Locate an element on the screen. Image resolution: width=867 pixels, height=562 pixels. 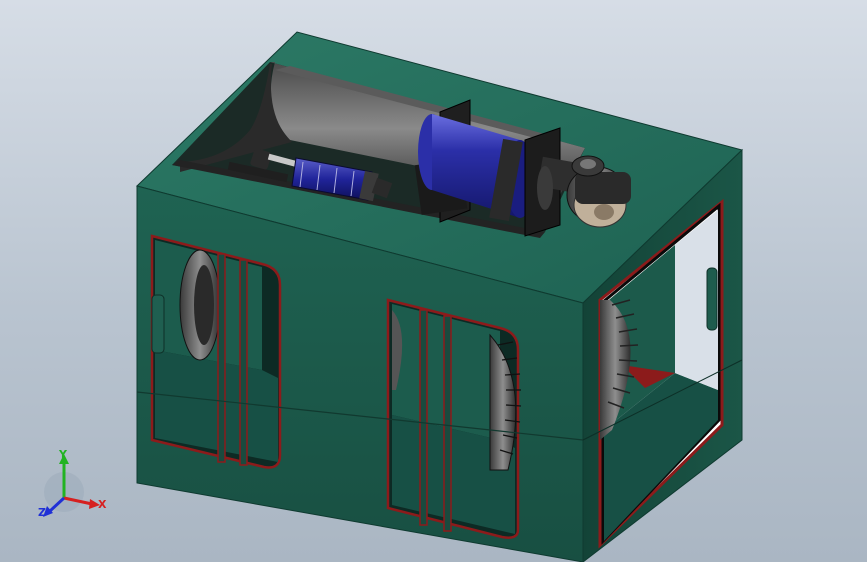
axis-z-label: Z is located at coordinates (42, 512).